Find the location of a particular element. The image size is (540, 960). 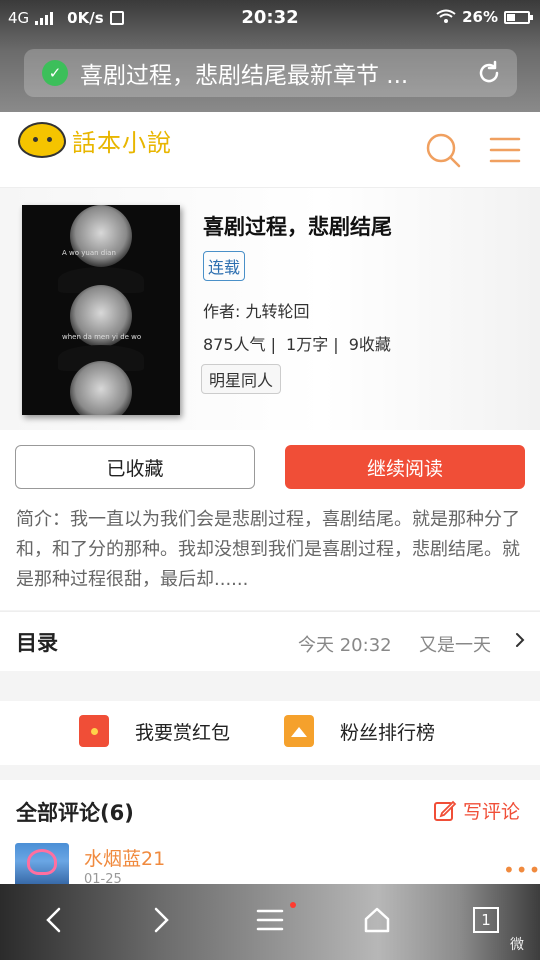

back-icon is located at coordinates (54, 920).